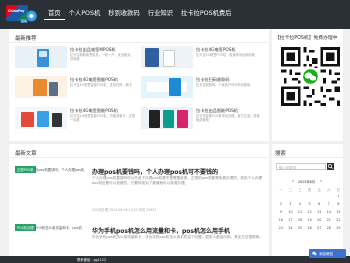  I want to click on category-tag: POS机办理, so click(25, 227).